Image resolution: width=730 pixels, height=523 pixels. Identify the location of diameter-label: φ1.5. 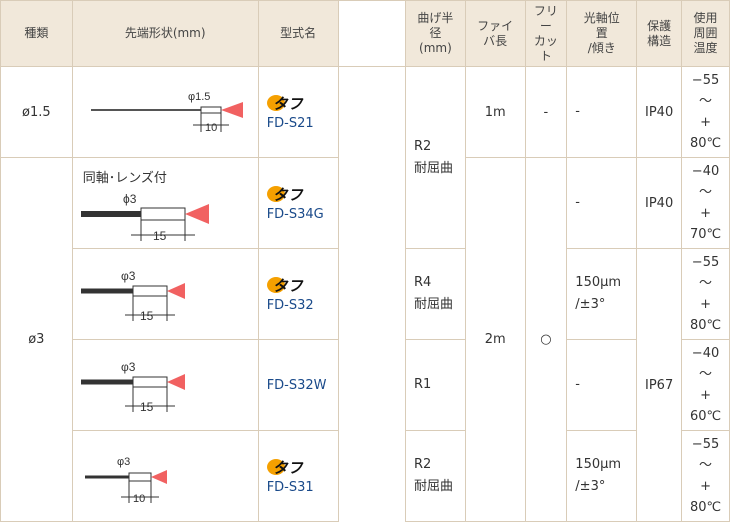
(199, 97).